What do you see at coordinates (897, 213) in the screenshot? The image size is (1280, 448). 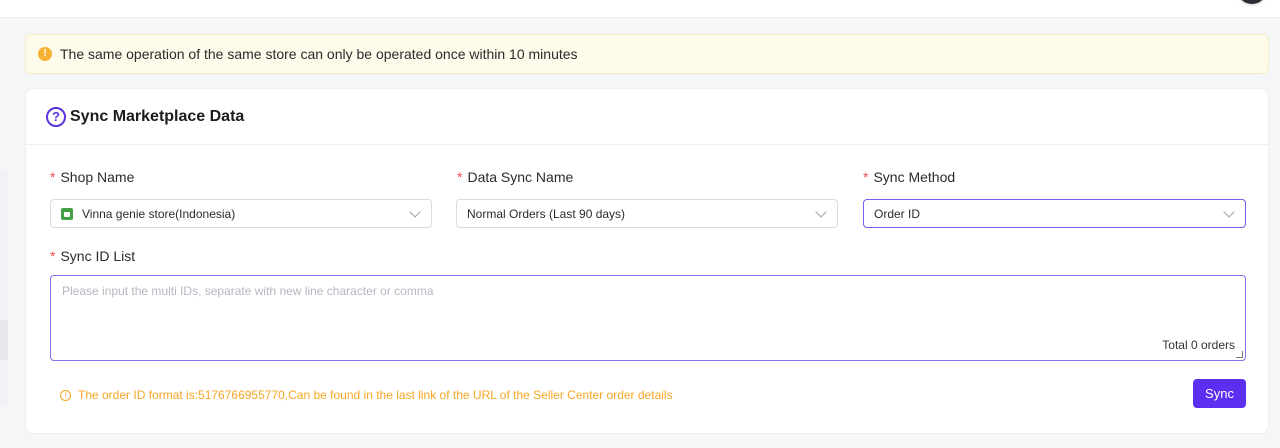 I see `sync-method-value: Order ID` at bounding box center [897, 213].